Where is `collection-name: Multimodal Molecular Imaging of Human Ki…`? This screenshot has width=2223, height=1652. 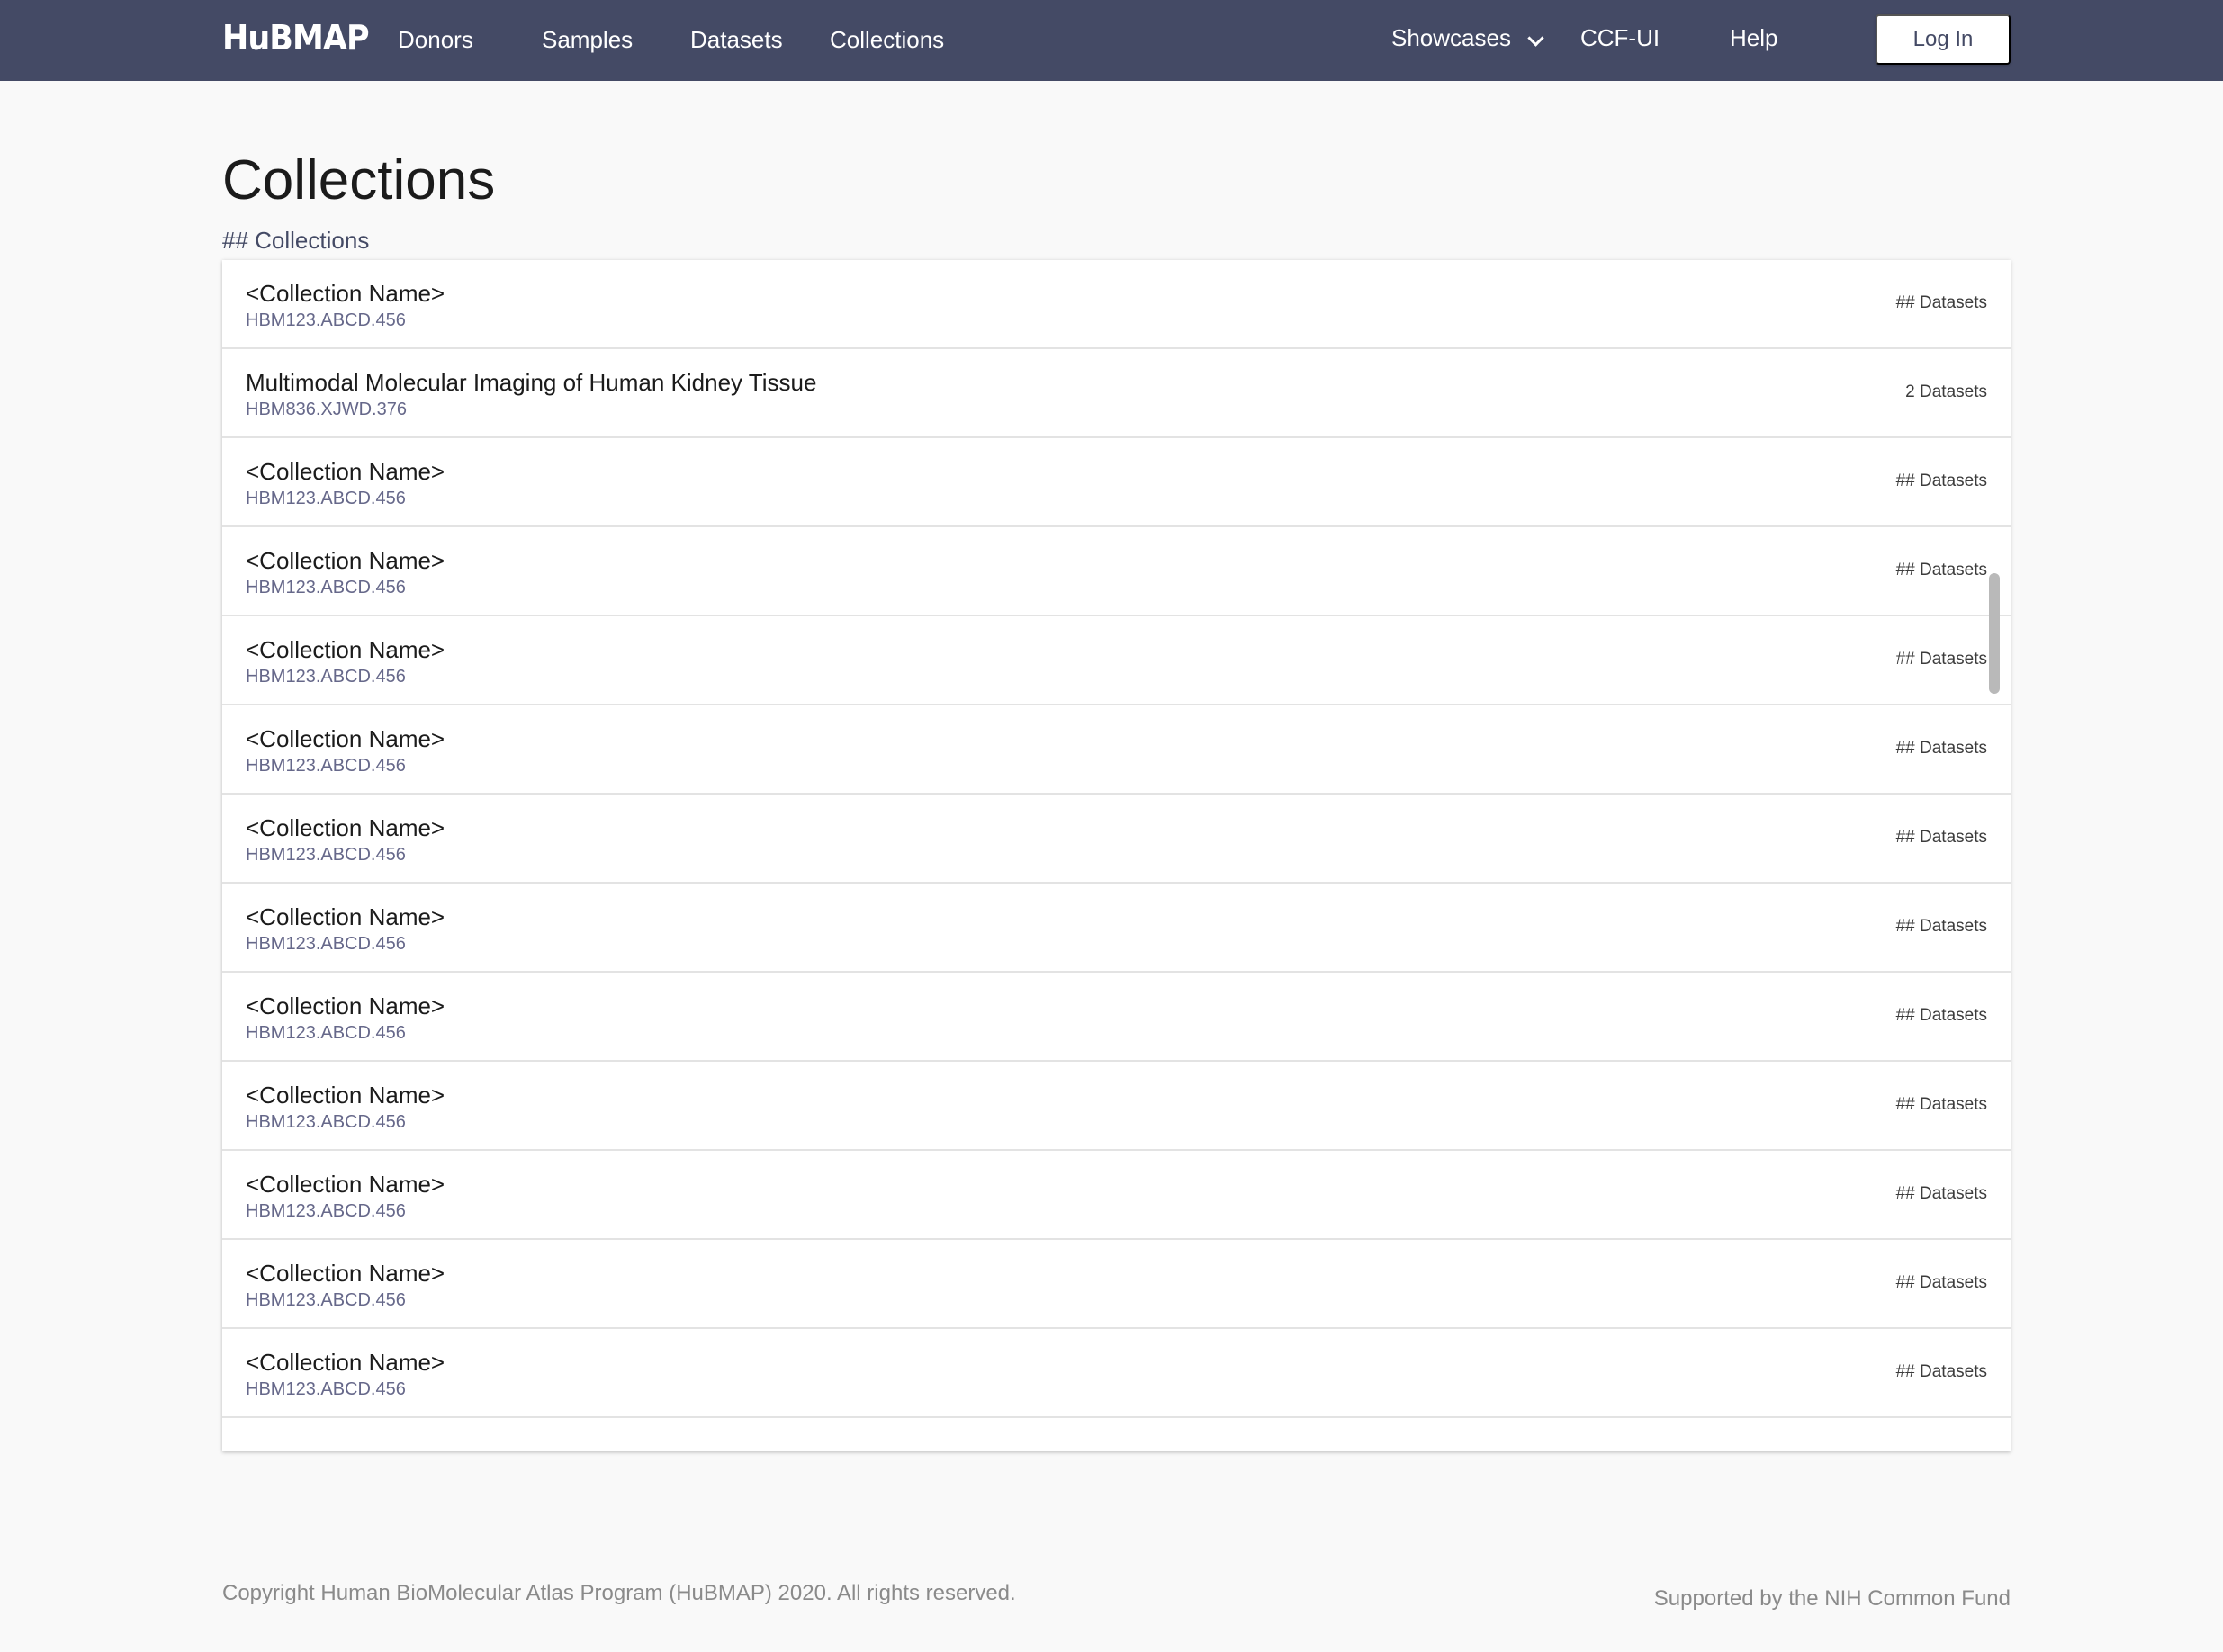 collection-name: Multimodal Molecular Imaging of Human Ki… is located at coordinates (531, 383).